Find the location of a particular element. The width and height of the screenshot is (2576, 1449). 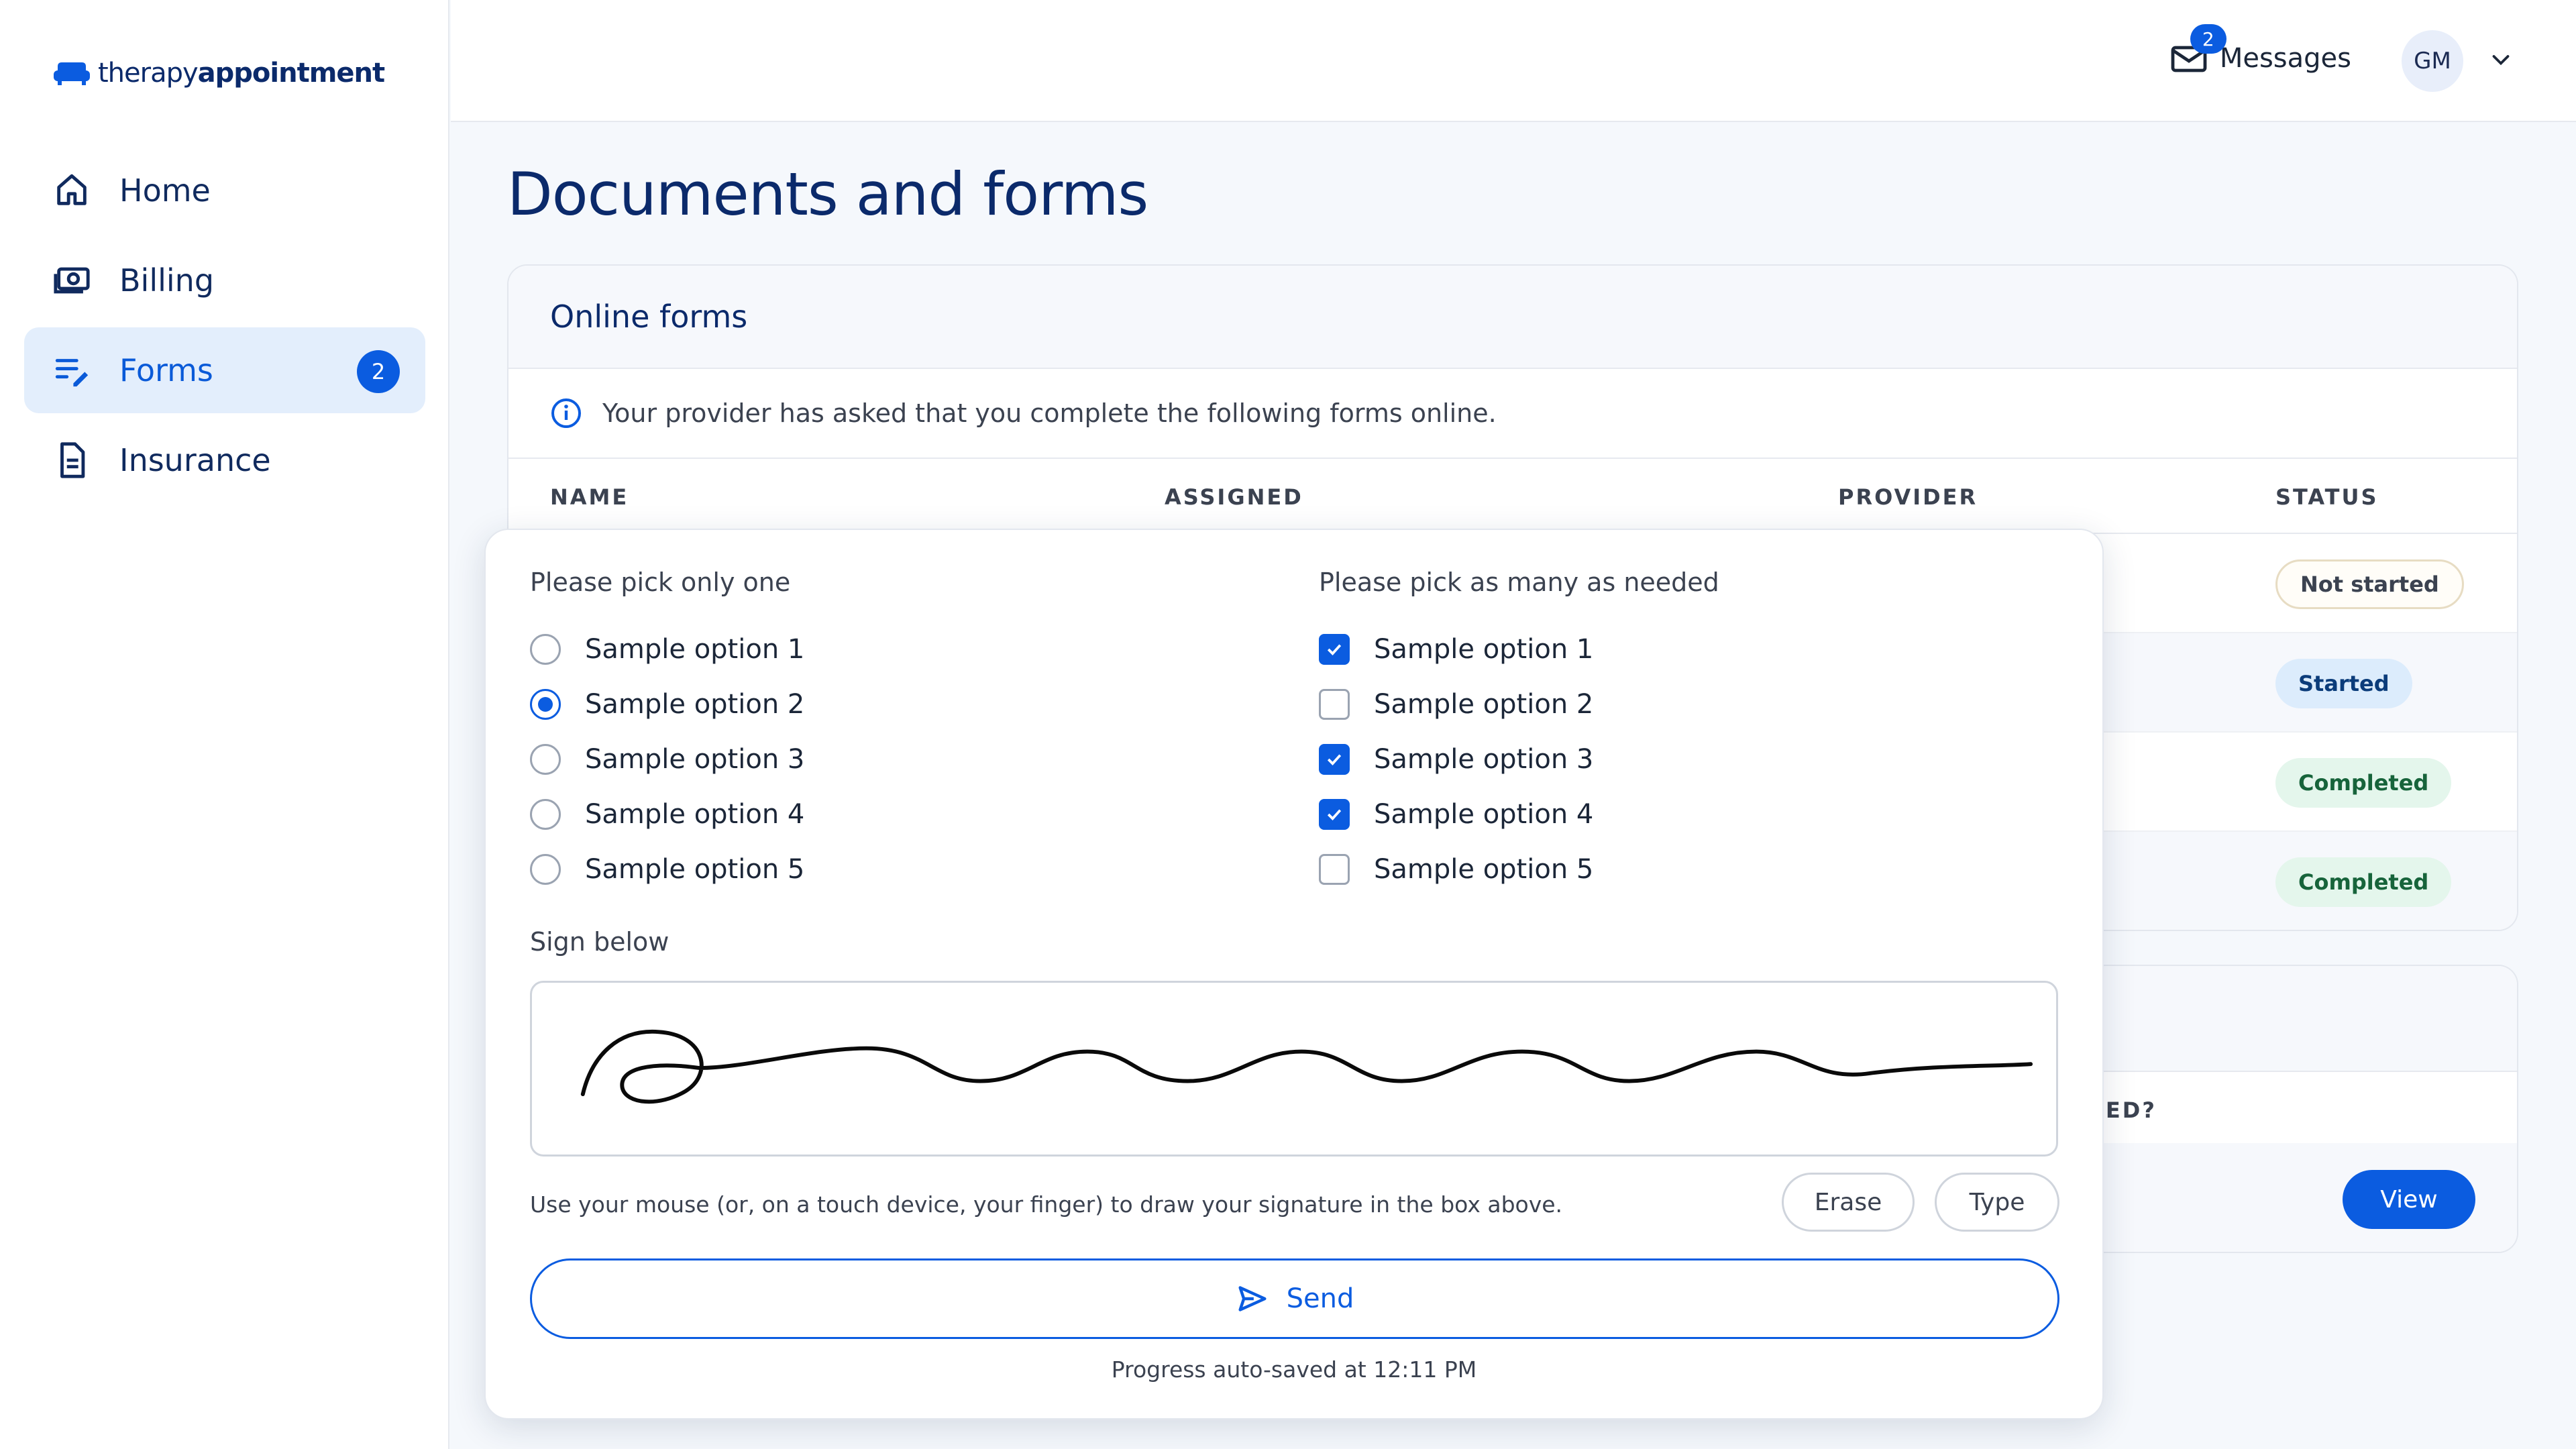

sidebar-item-label: Forms is located at coordinates (166, 370).